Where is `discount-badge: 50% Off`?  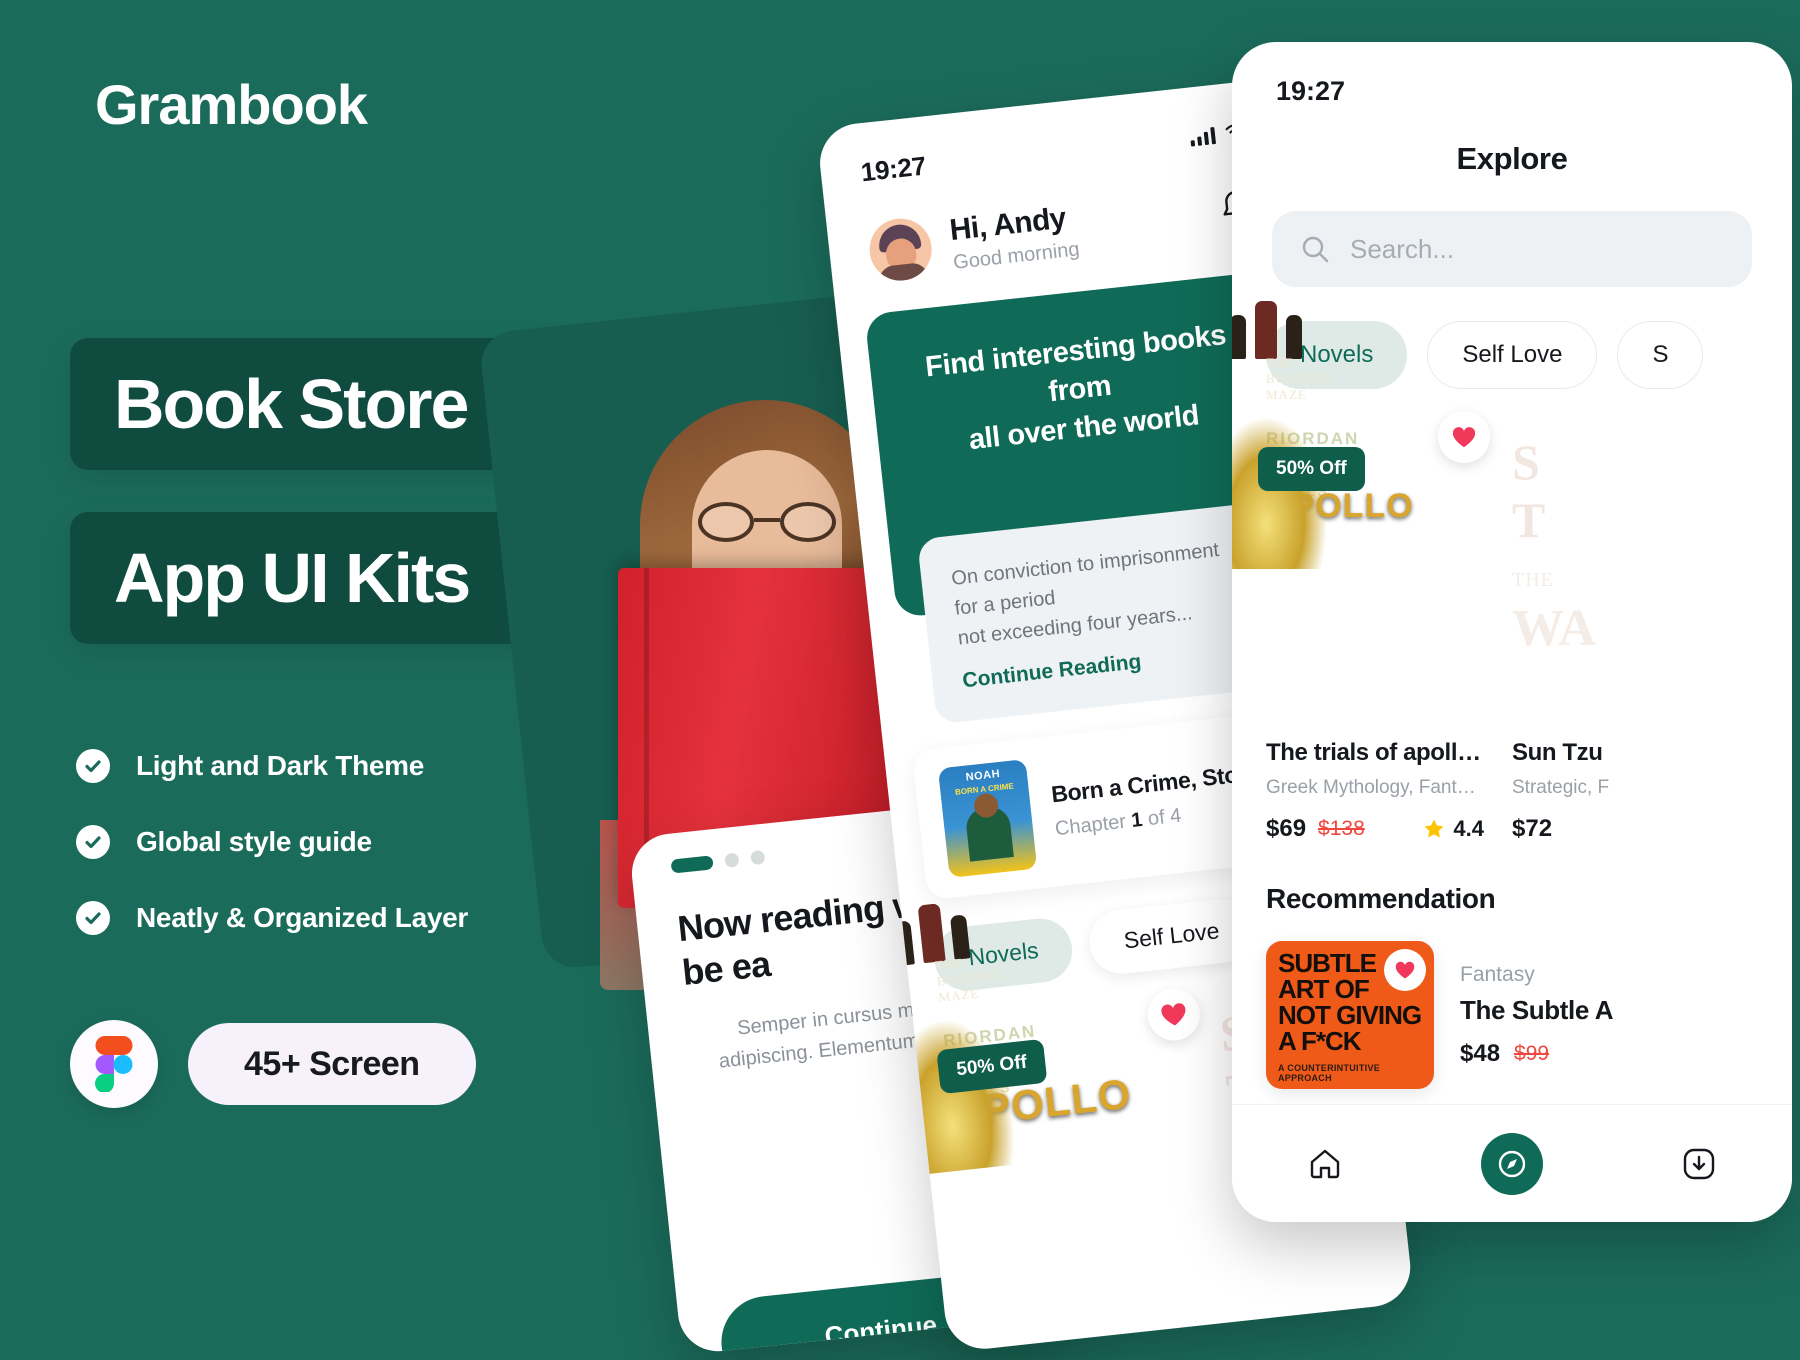
discount-badge: 50% Off is located at coordinates (1311, 469).